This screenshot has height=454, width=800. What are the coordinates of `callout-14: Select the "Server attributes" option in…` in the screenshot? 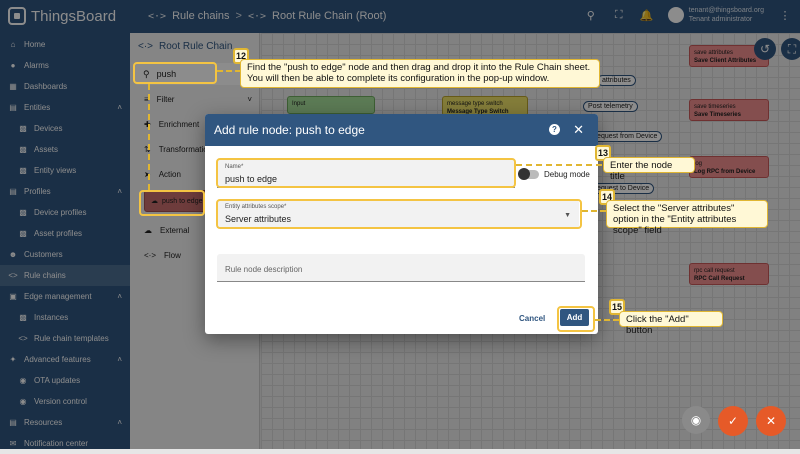 It's located at (687, 218).